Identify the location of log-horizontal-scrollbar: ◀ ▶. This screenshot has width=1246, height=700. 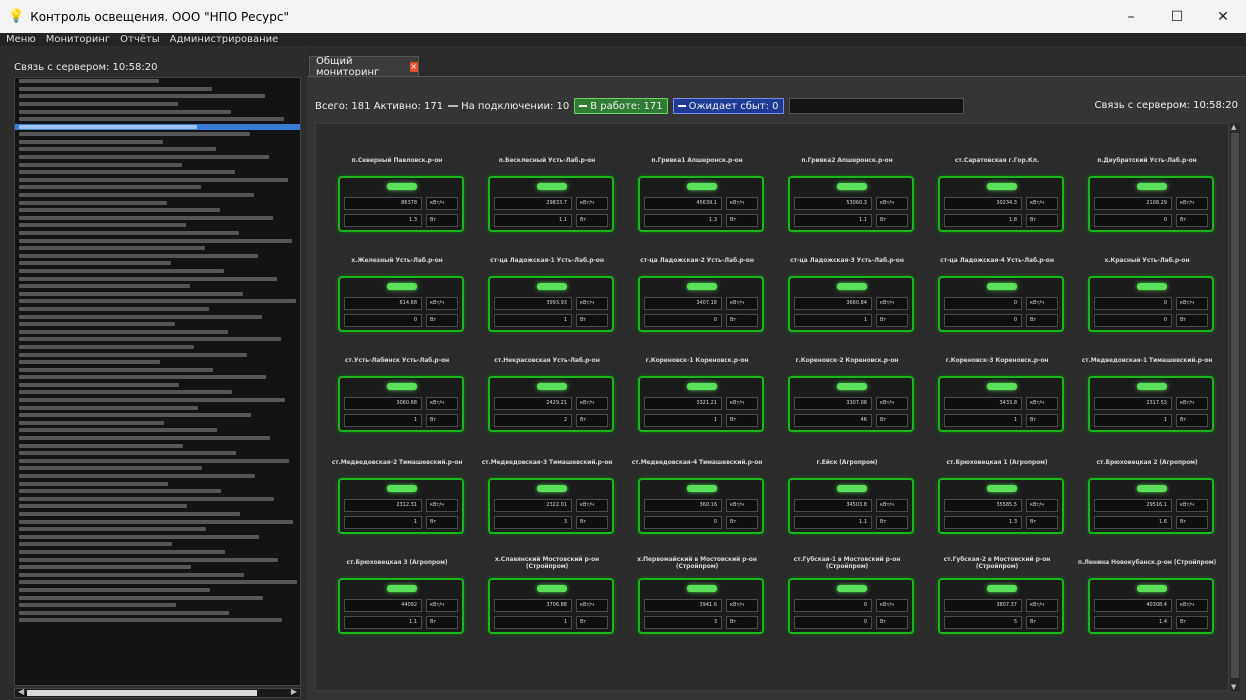
(157, 692).